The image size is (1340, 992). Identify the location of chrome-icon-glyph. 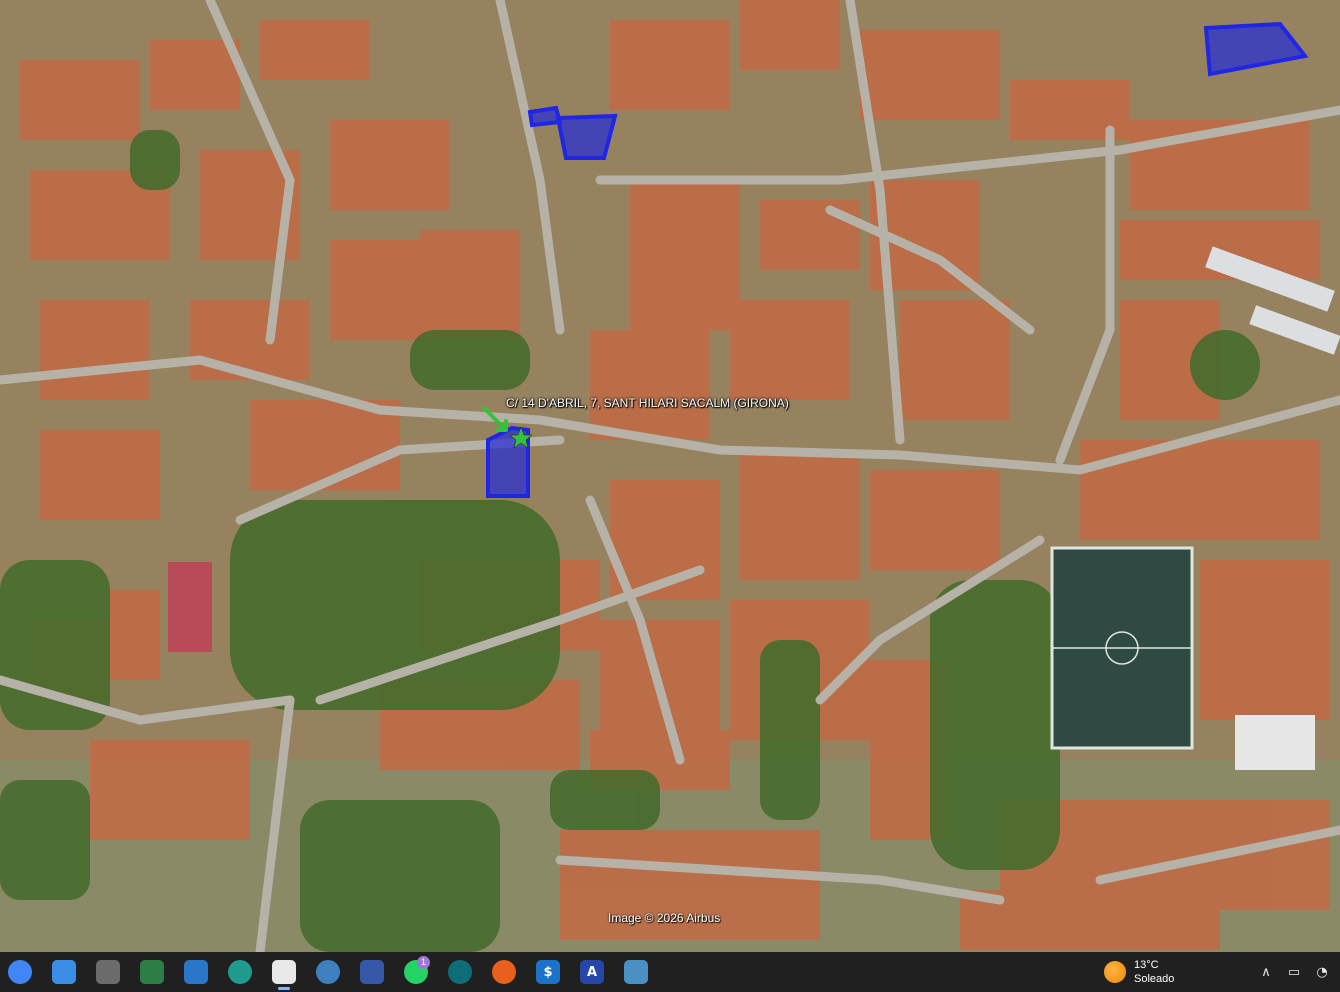
(20, 972).